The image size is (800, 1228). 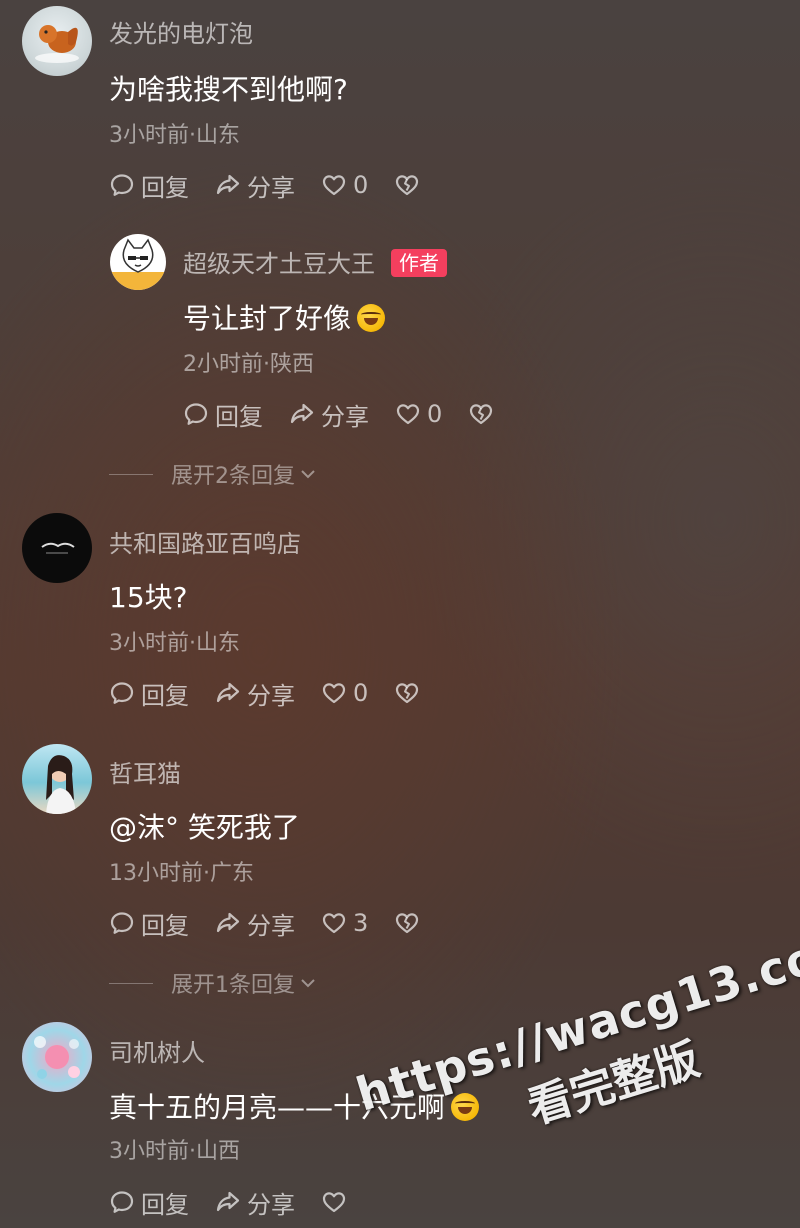 What do you see at coordinates (233, 985) in the screenshot?
I see `expand-label: 展开1条回复` at bounding box center [233, 985].